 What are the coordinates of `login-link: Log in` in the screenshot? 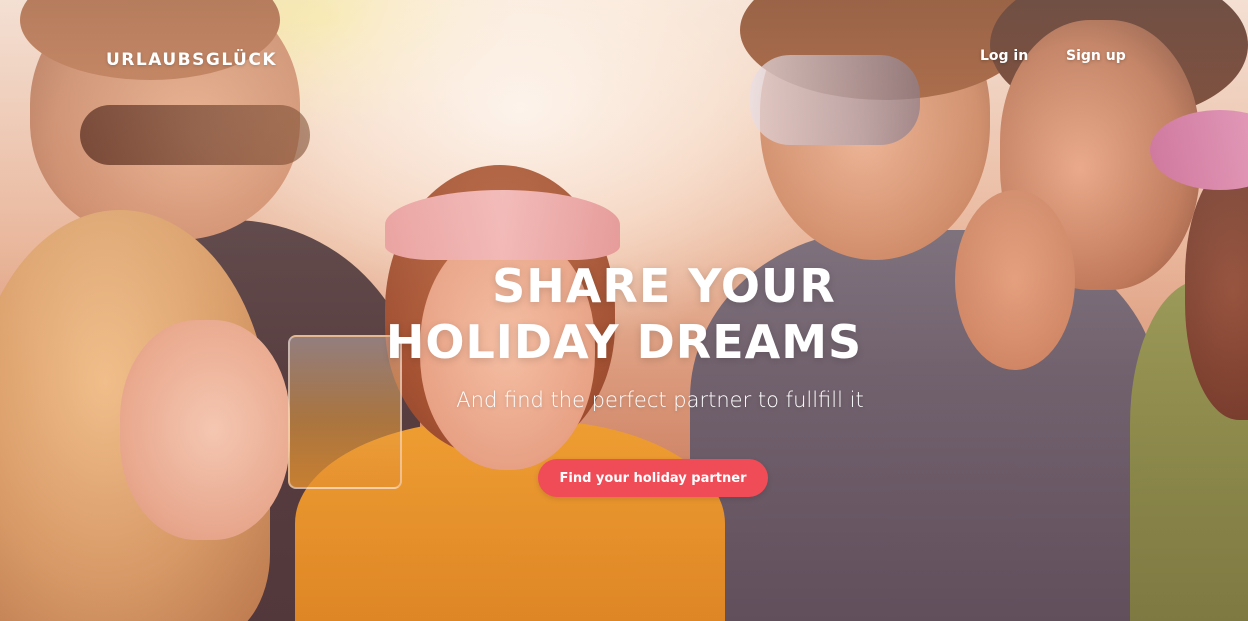 It's located at (1004, 56).